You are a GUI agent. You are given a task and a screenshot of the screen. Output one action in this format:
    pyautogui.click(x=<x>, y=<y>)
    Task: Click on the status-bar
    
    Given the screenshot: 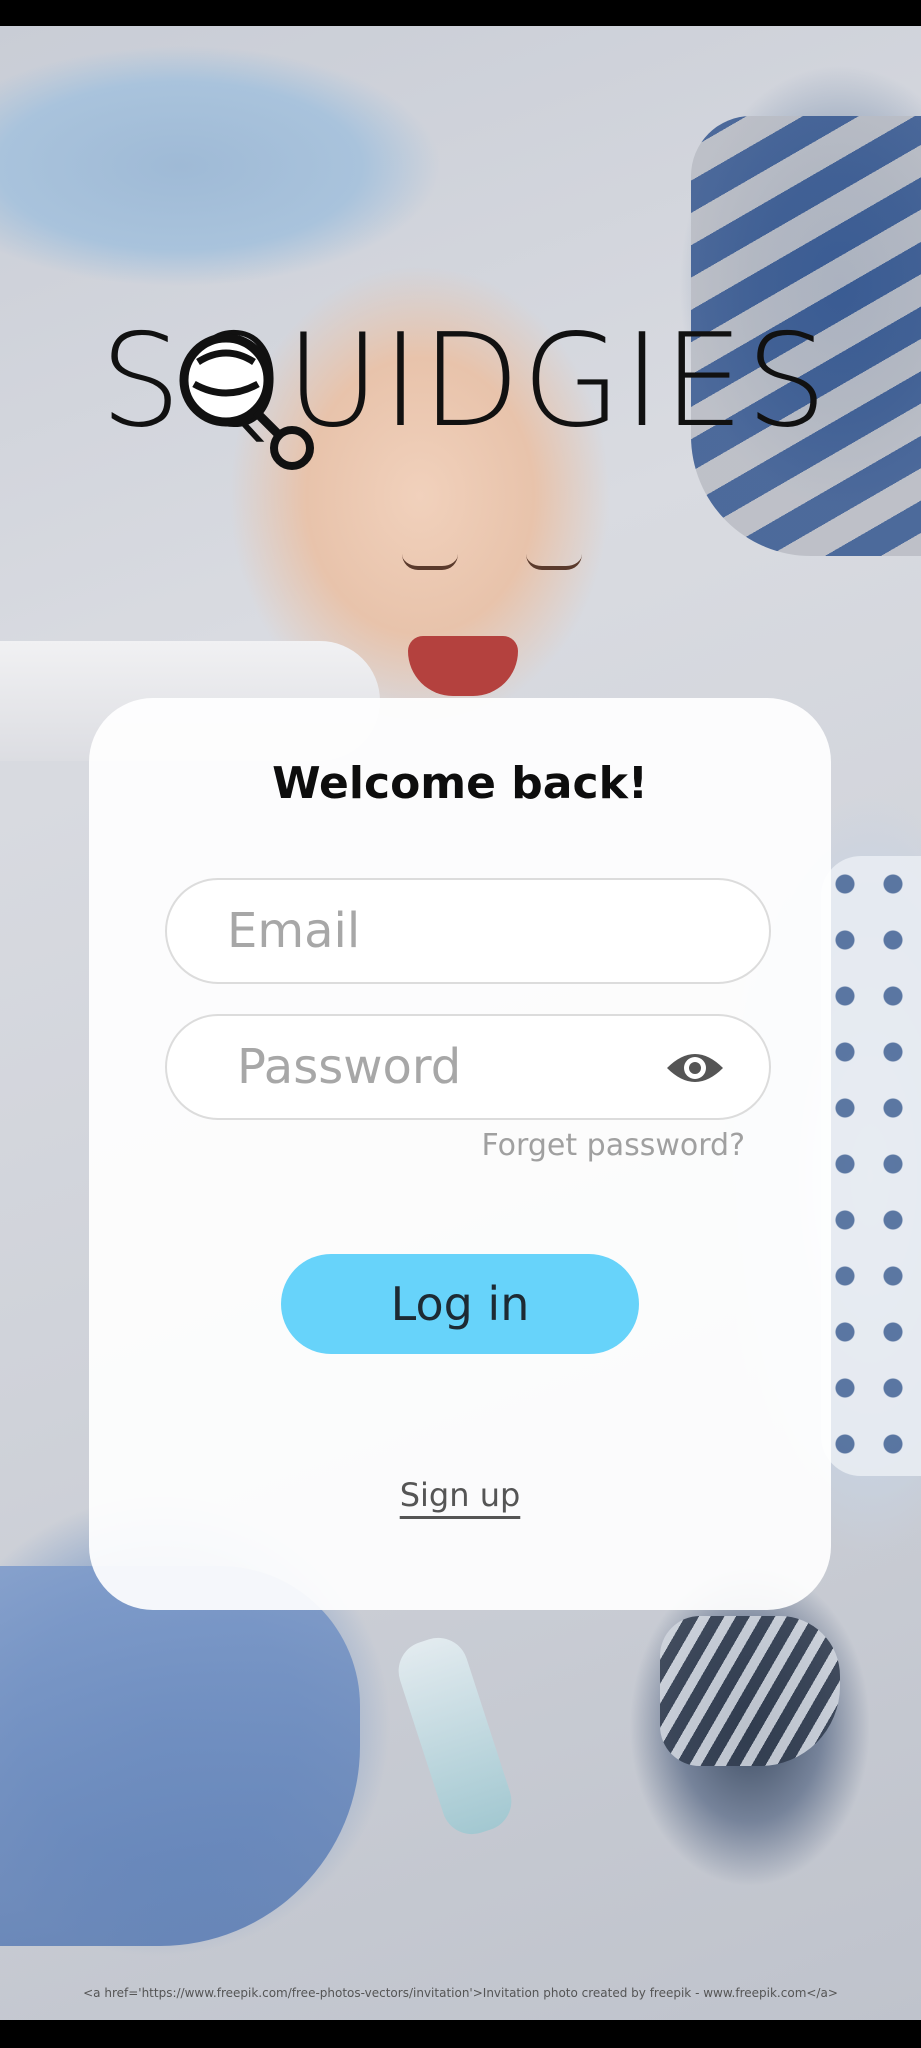 What is the action you would take?
    pyautogui.click(x=460, y=13)
    